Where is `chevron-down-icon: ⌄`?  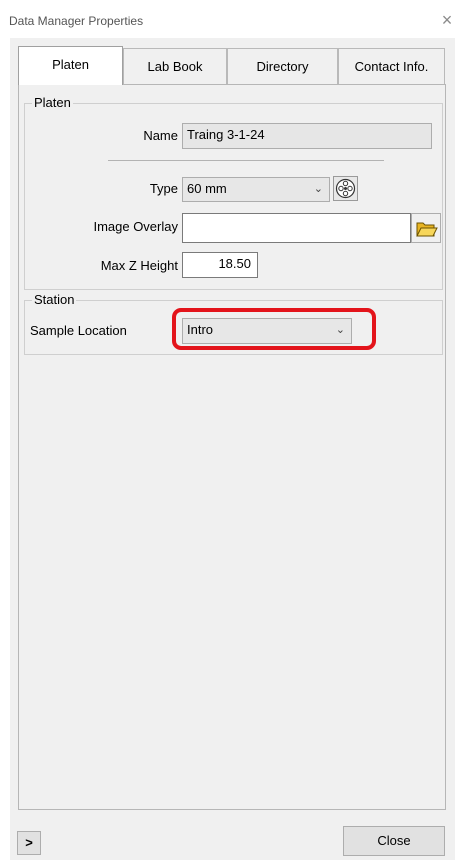 chevron-down-icon: ⌄ is located at coordinates (318, 189).